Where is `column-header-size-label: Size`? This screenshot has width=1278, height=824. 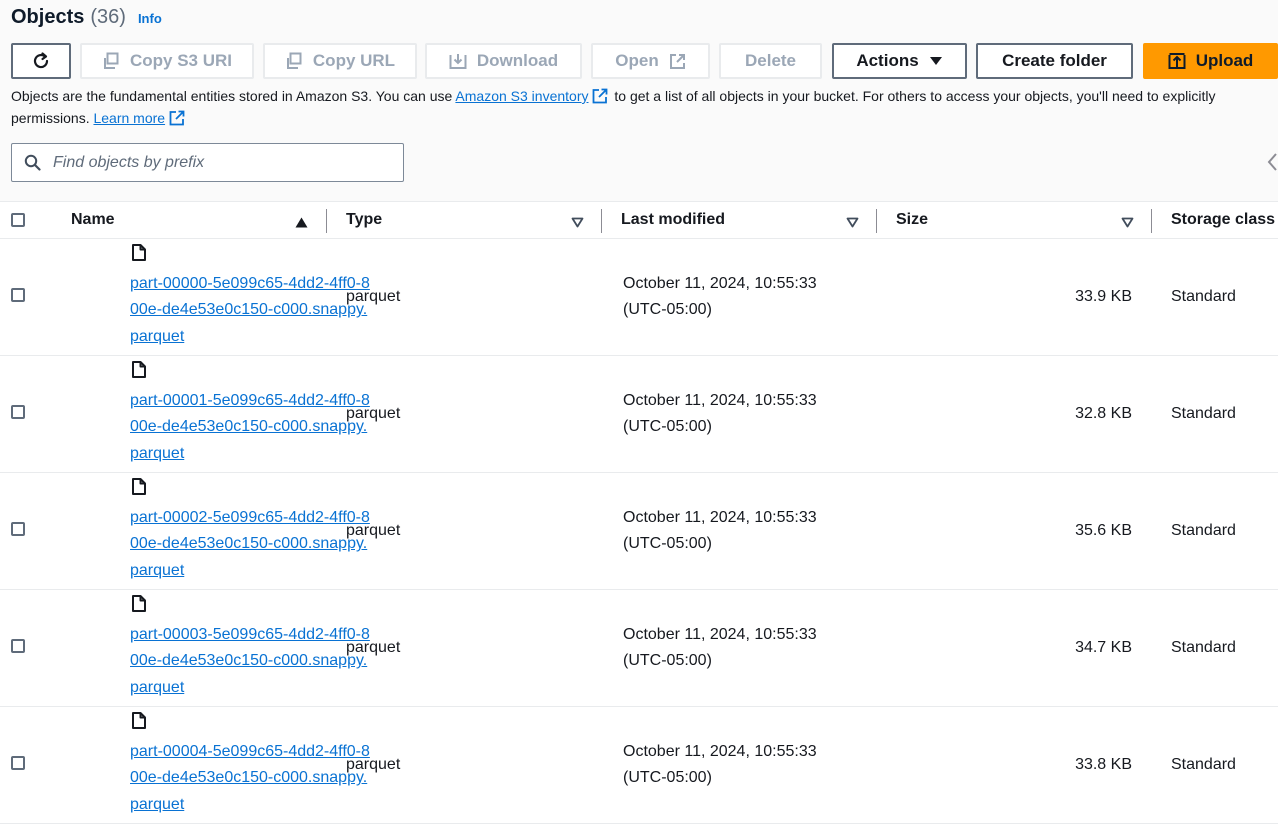 column-header-size-label: Size is located at coordinates (912, 219).